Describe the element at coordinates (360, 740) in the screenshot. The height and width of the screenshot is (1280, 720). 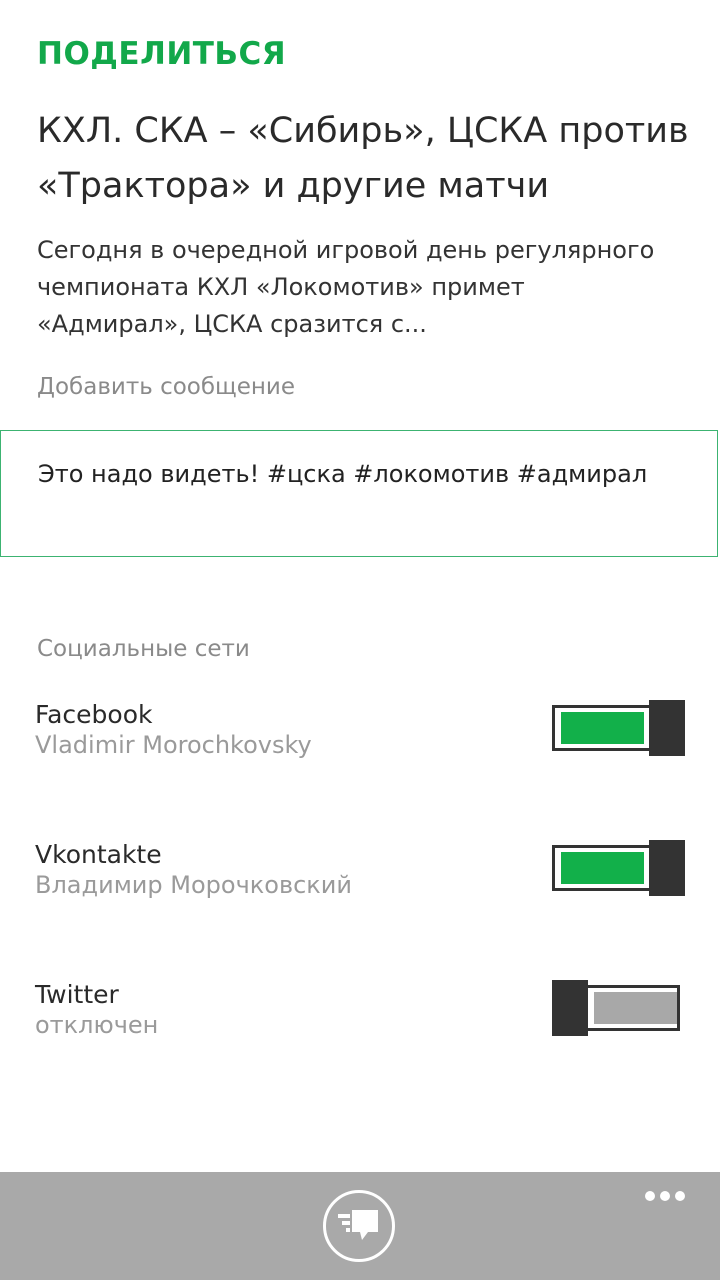
I see `social-row-facebook: Facebook Vladimir Morochkovsky` at that location.